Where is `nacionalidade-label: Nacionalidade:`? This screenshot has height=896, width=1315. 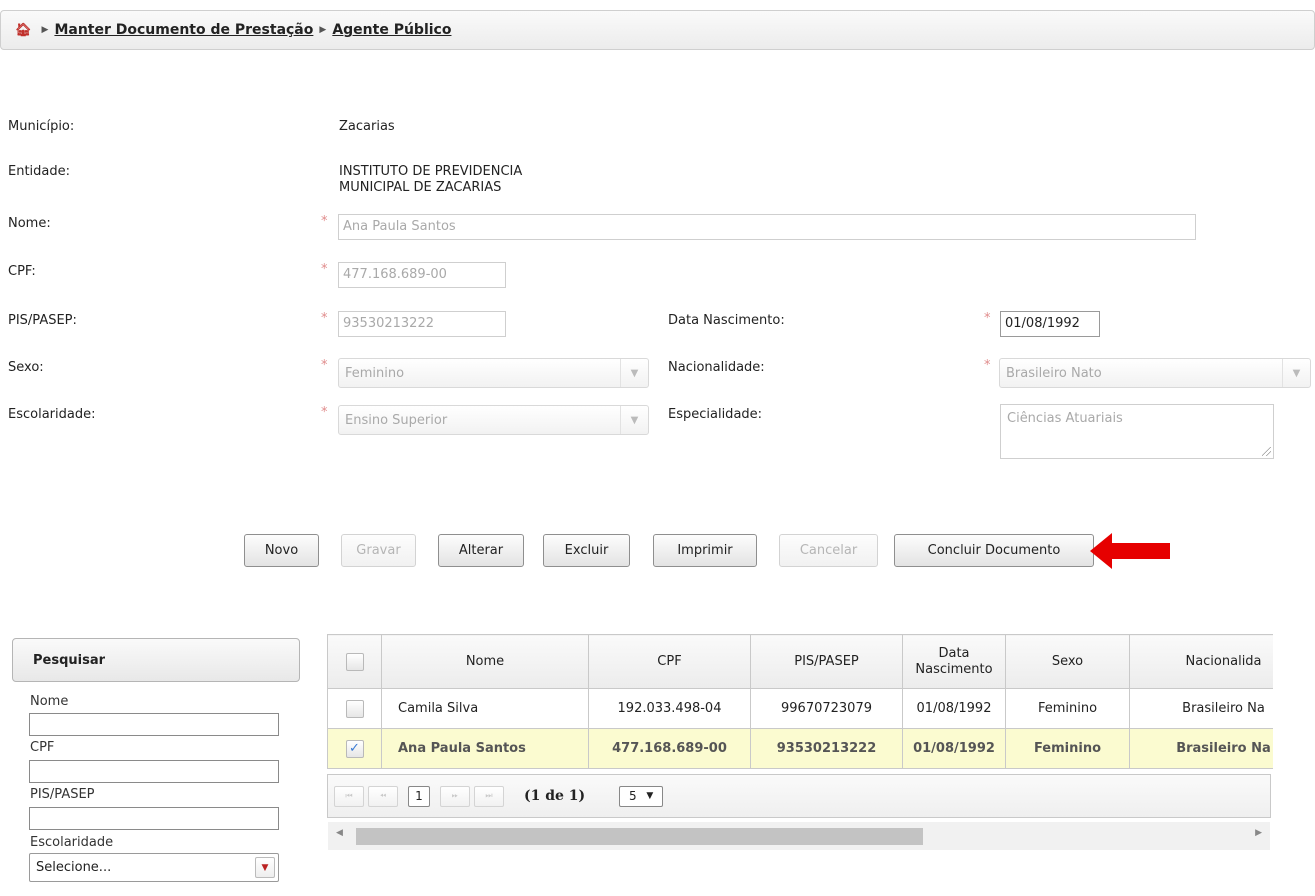
nacionalidade-label: Nacionalidade: is located at coordinates (716, 367).